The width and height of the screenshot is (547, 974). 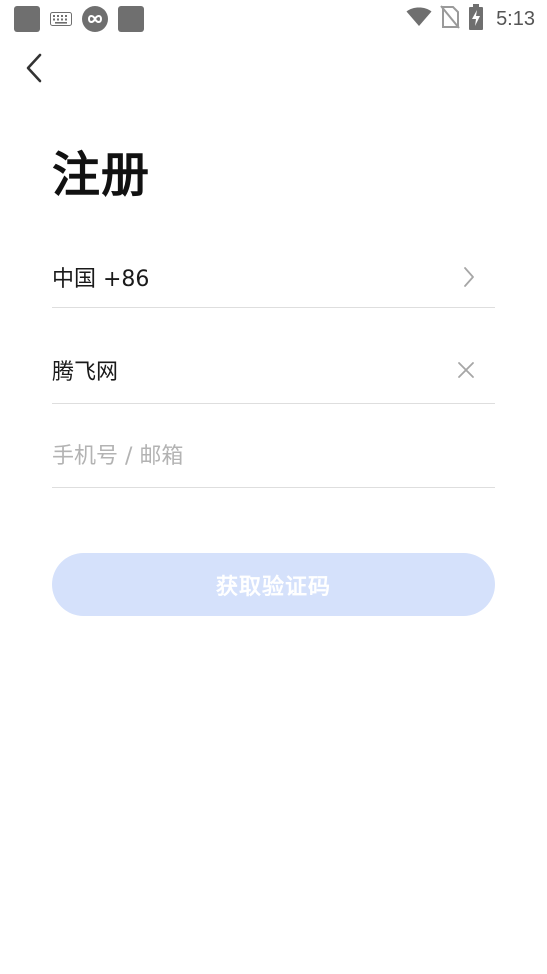 I want to click on country-code-value: 中国 +86, so click(x=101, y=279).